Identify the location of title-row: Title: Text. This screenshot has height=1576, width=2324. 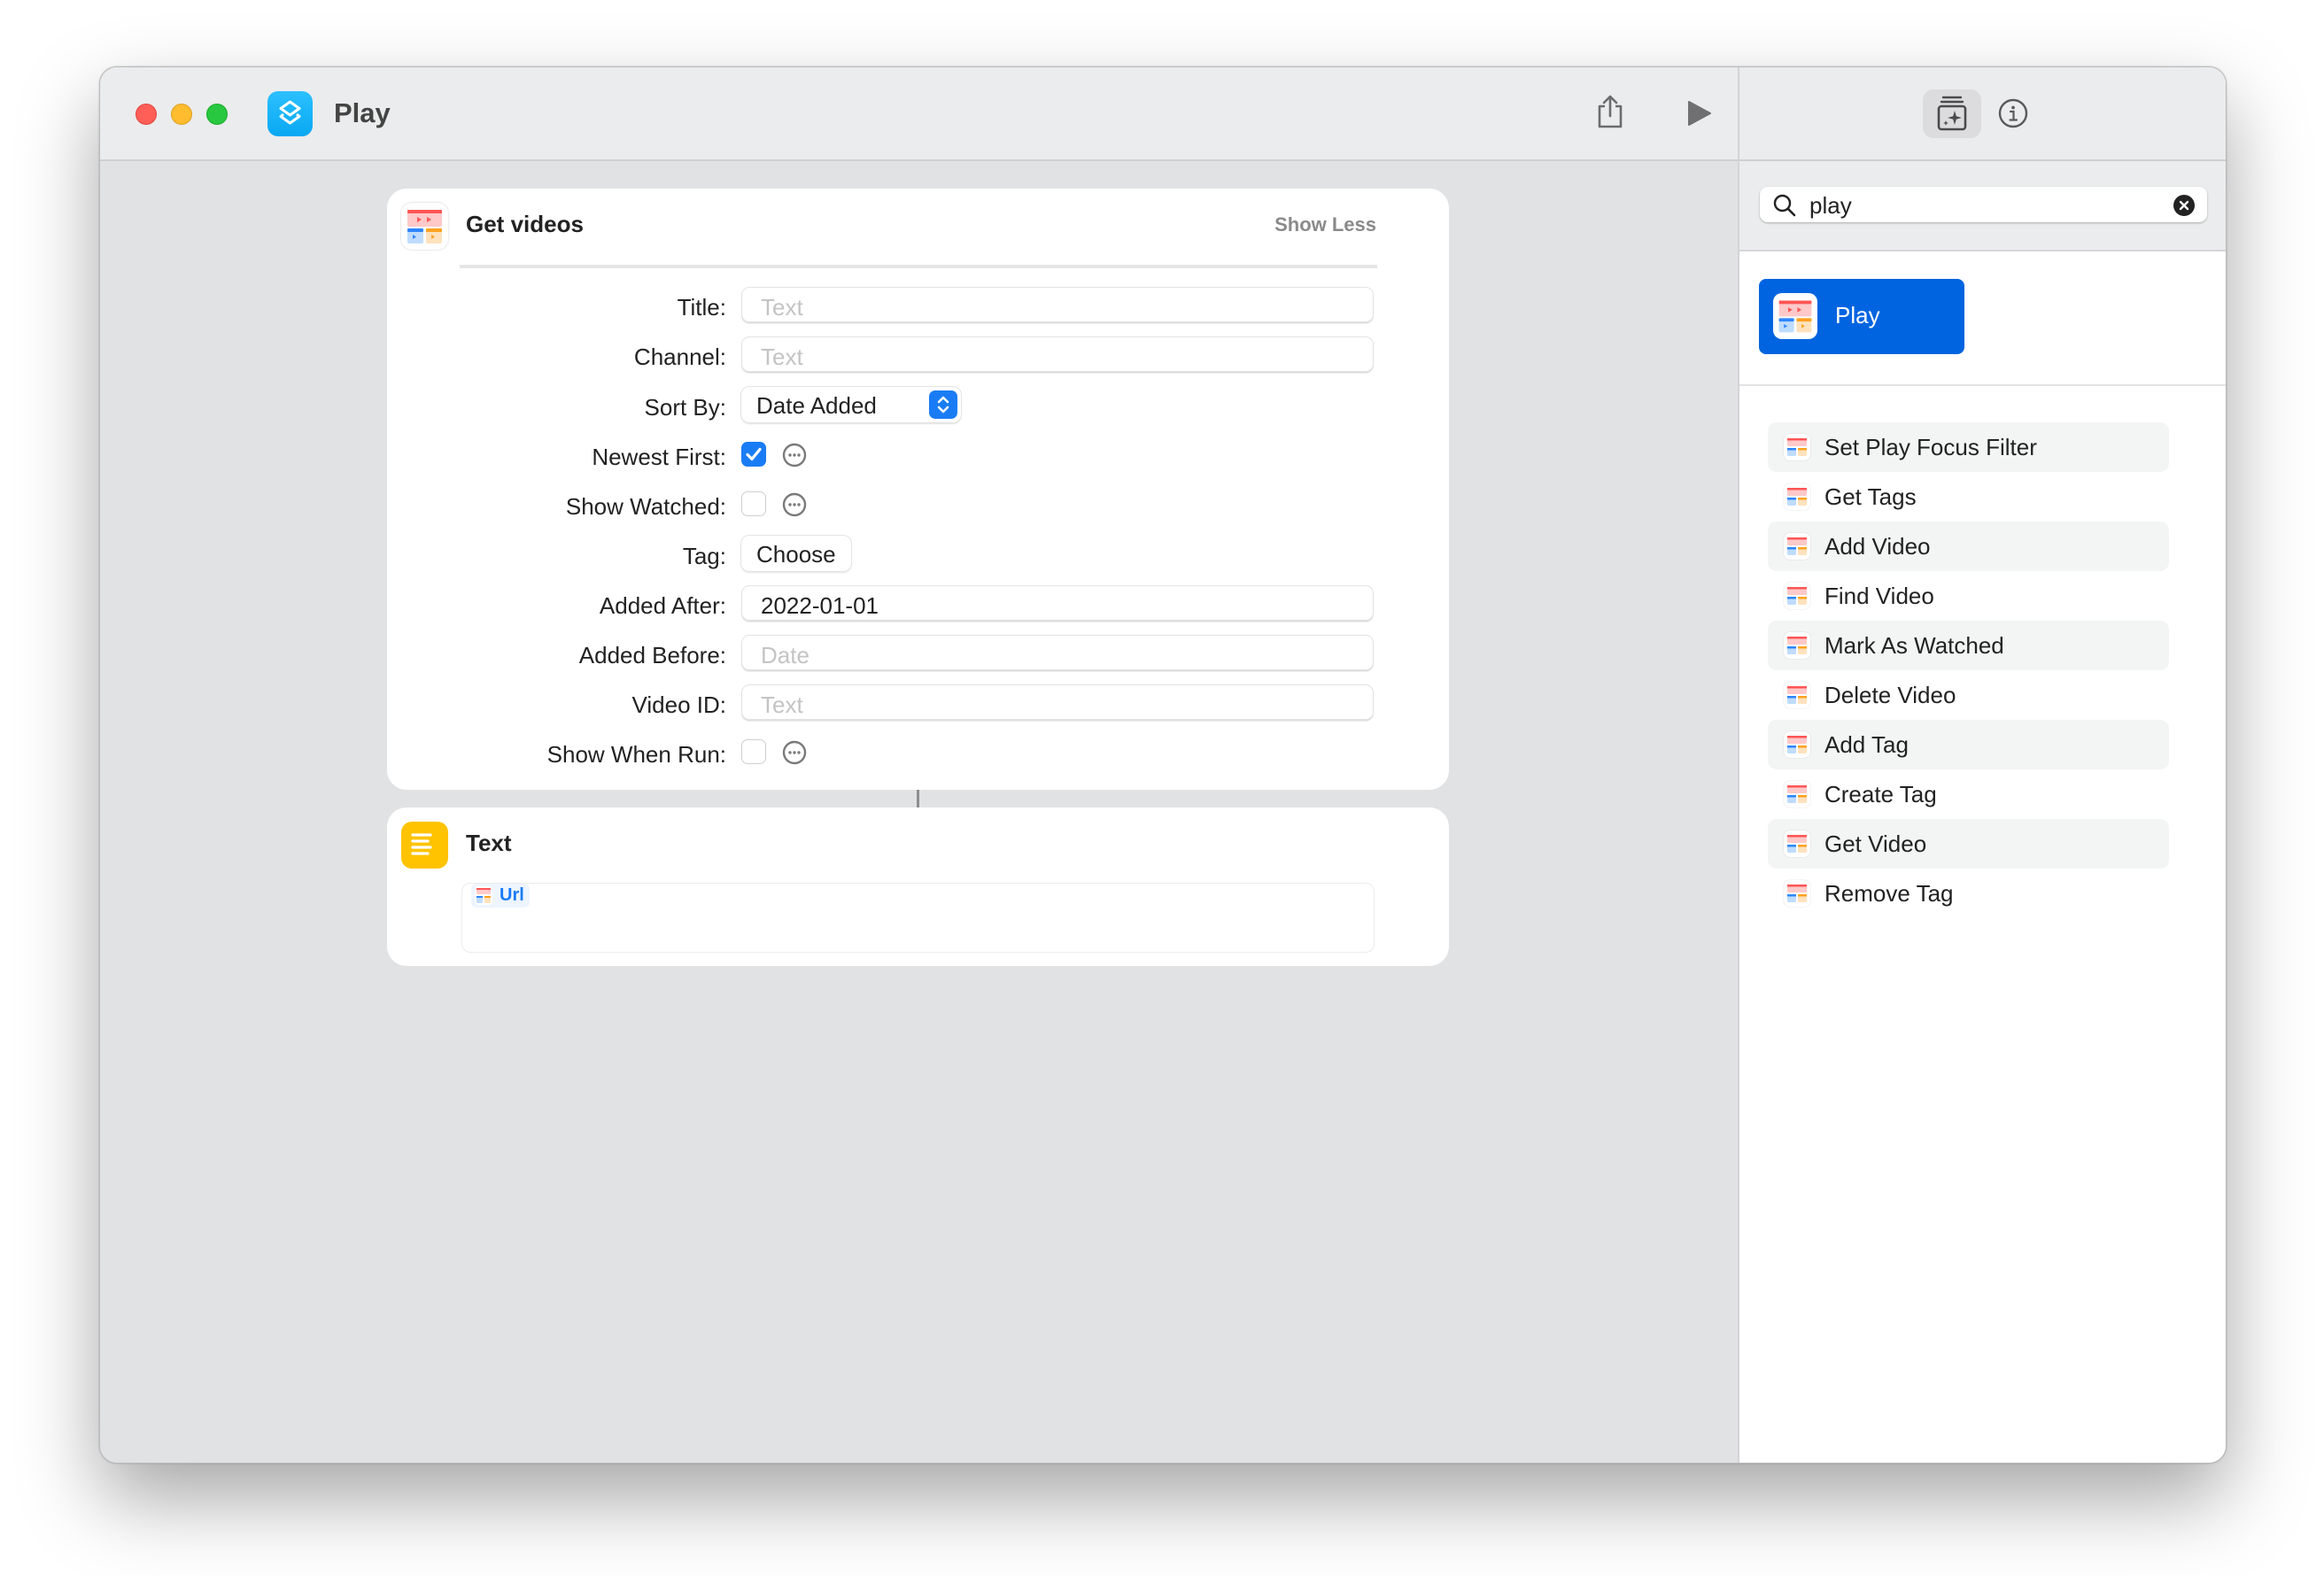
(918, 305).